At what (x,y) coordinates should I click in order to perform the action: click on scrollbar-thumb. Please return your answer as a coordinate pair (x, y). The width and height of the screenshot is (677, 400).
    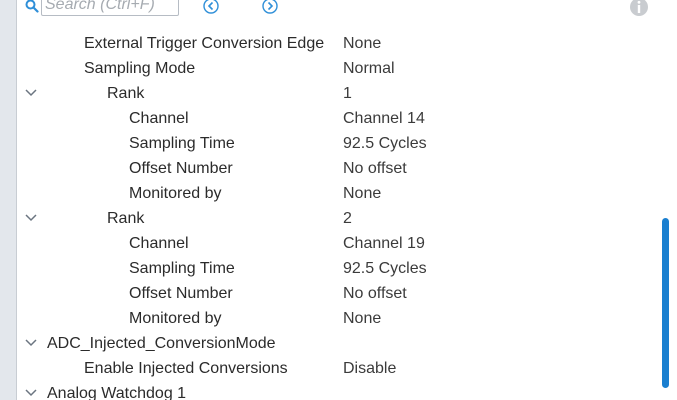
    Looking at the image, I should click on (665, 303).